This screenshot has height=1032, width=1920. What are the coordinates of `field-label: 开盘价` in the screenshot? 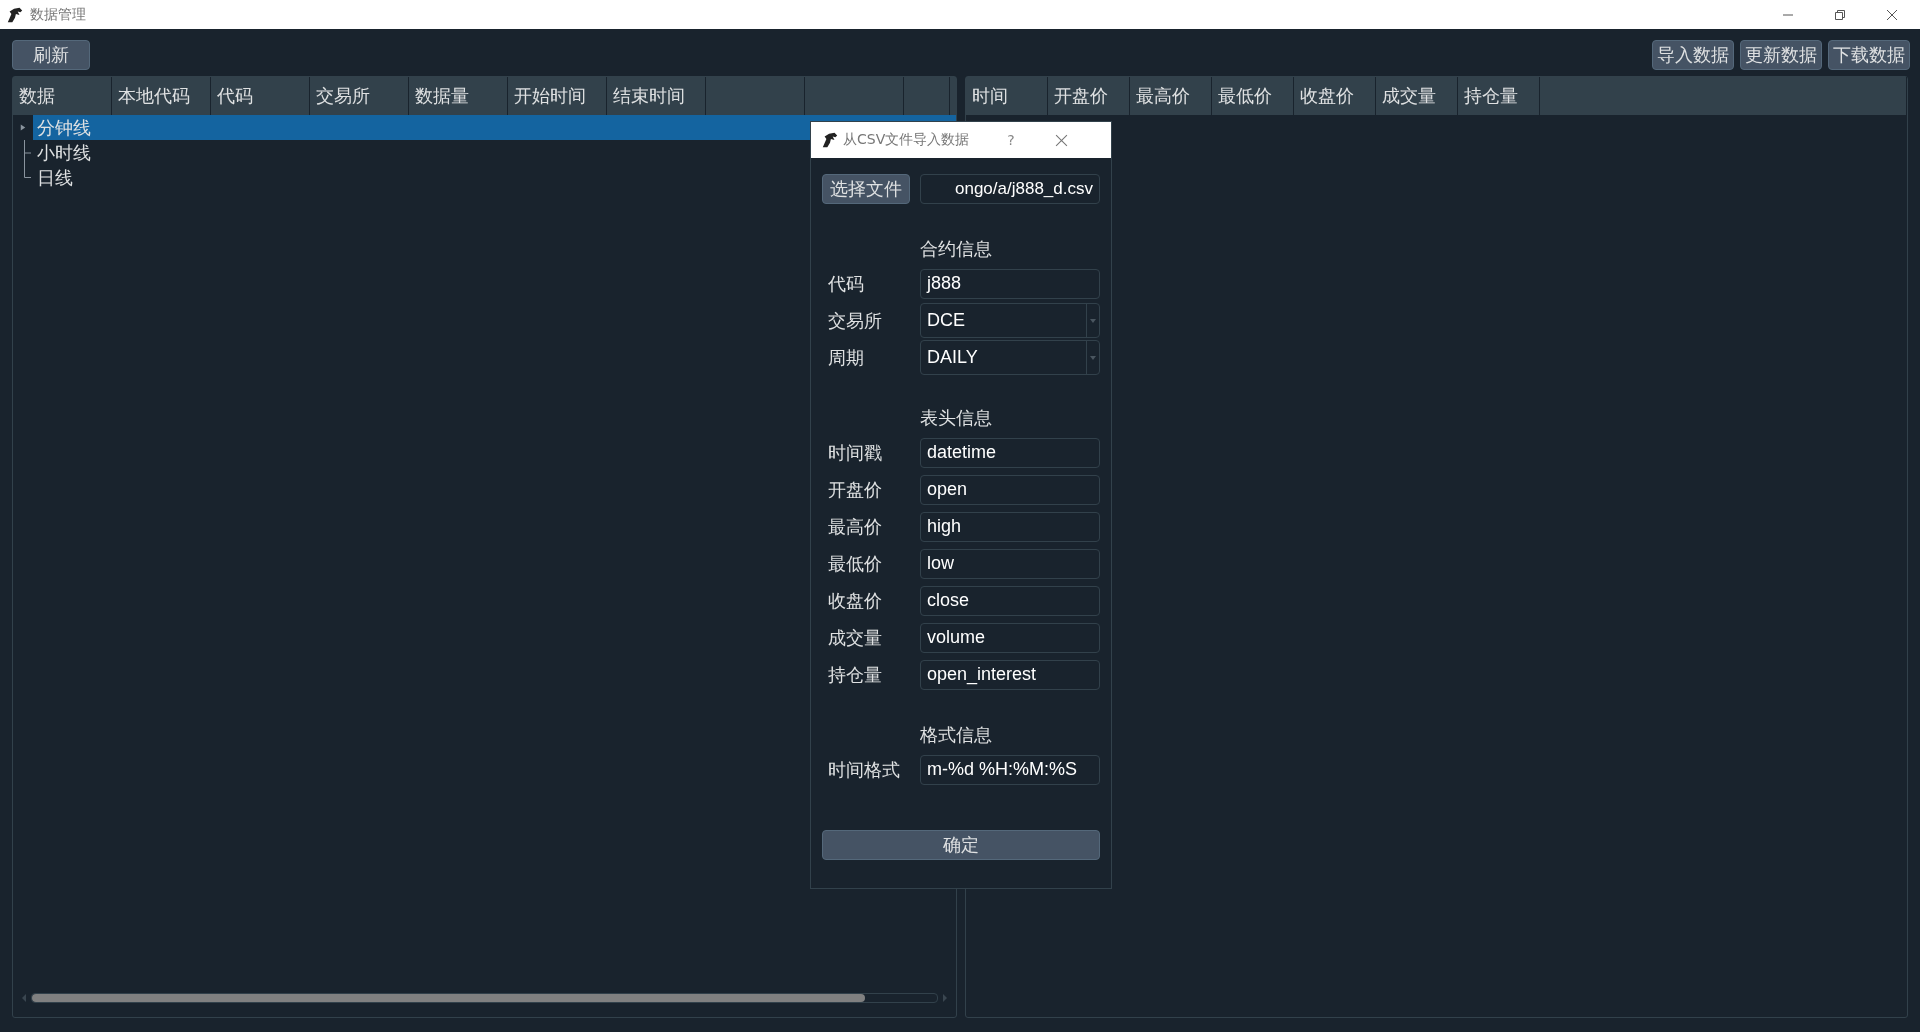 It's located at (855, 489).